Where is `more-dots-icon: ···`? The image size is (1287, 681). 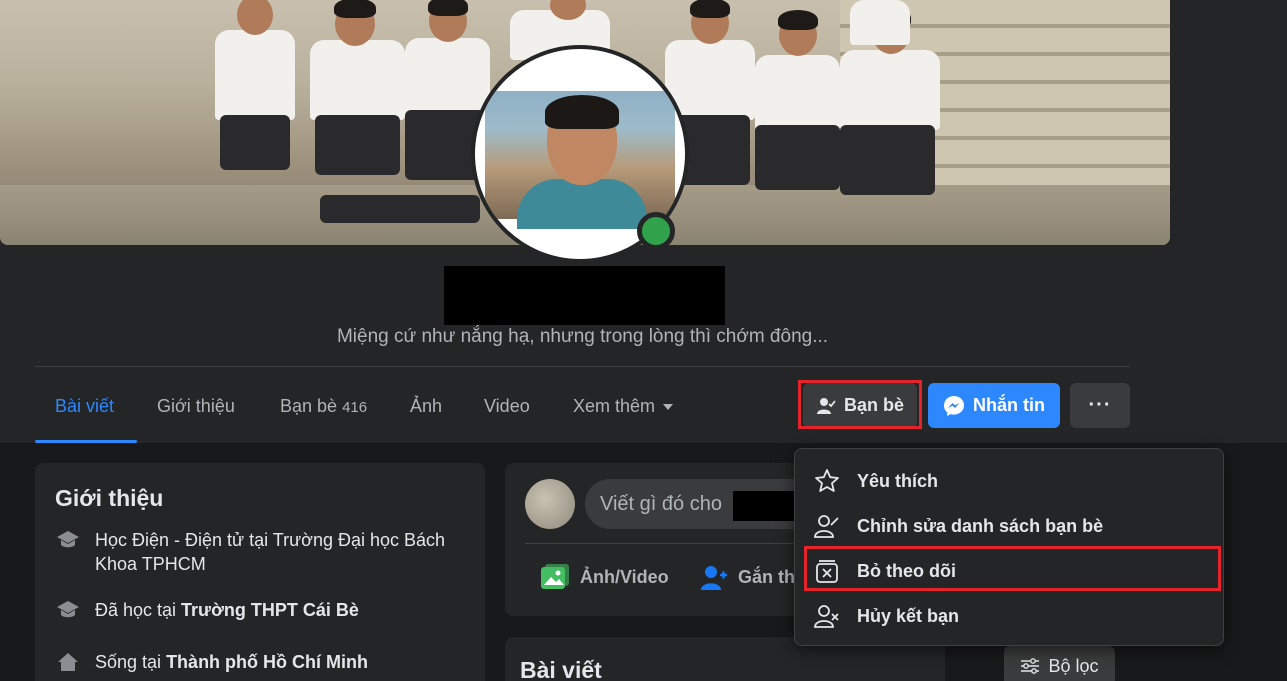
more-dots-icon: ··· is located at coordinates (1100, 405).